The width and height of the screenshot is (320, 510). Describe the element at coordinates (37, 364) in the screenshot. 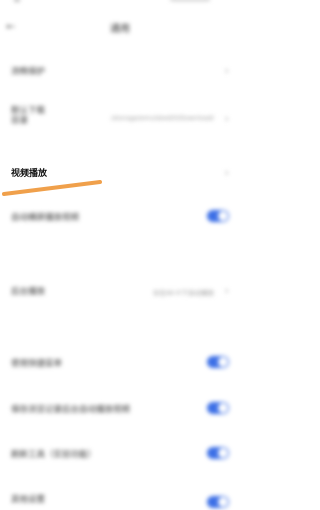

I see `setting-label: 使用快捷菜单` at that location.